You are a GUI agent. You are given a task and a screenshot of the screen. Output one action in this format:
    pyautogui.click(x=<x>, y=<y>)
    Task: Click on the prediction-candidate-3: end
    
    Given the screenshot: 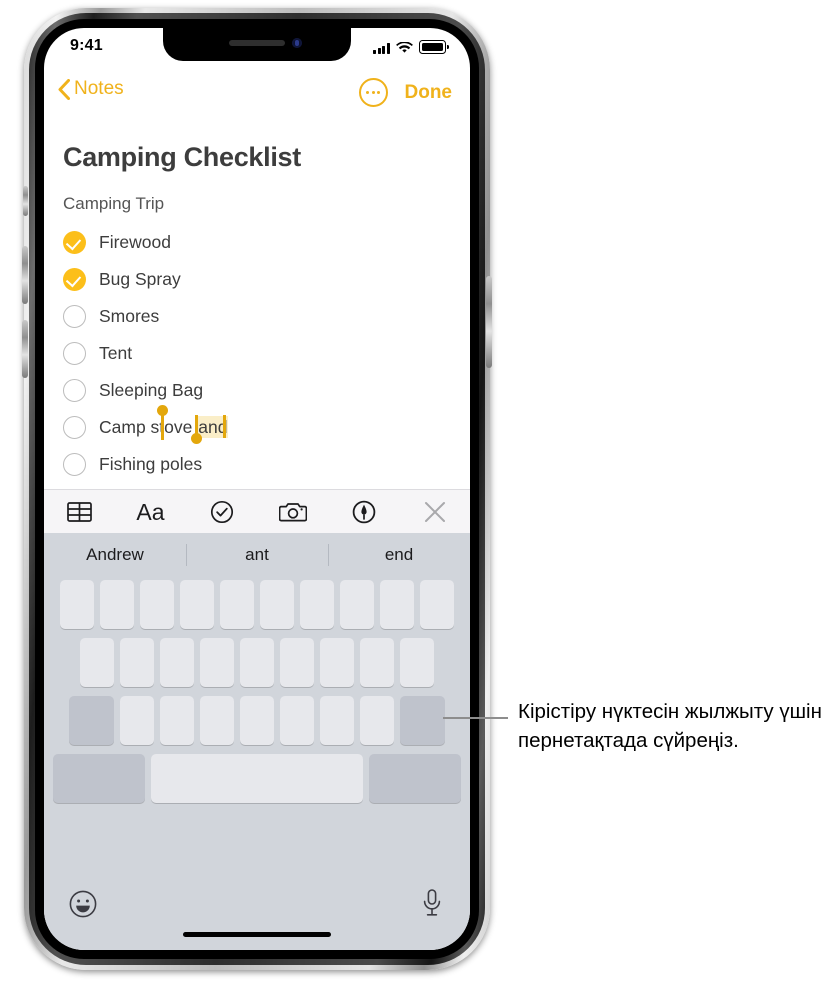 What is the action you would take?
    pyautogui.click(x=399, y=555)
    